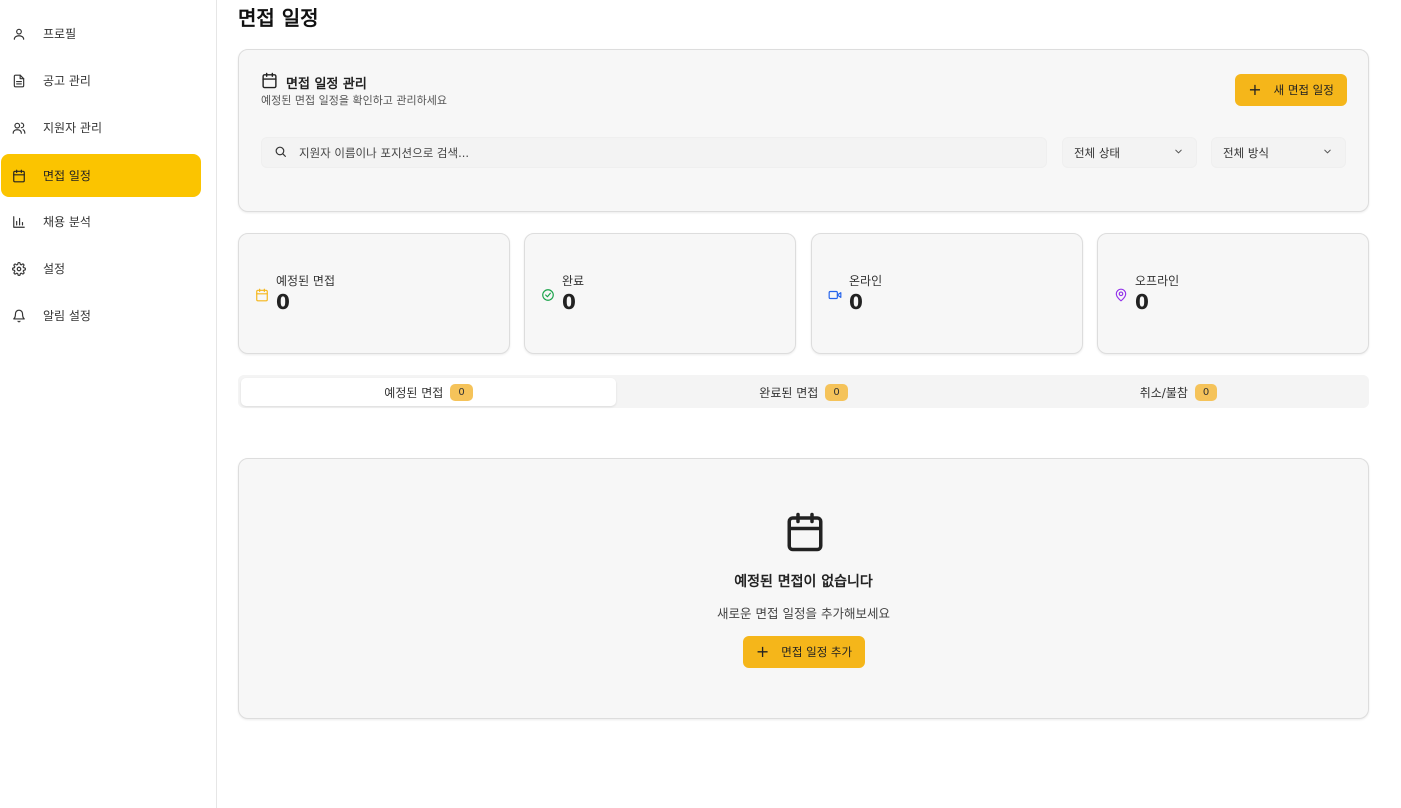  What do you see at coordinates (54, 269) in the screenshot?
I see `sidebar-item-label: 설정` at bounding box center [54, 269].